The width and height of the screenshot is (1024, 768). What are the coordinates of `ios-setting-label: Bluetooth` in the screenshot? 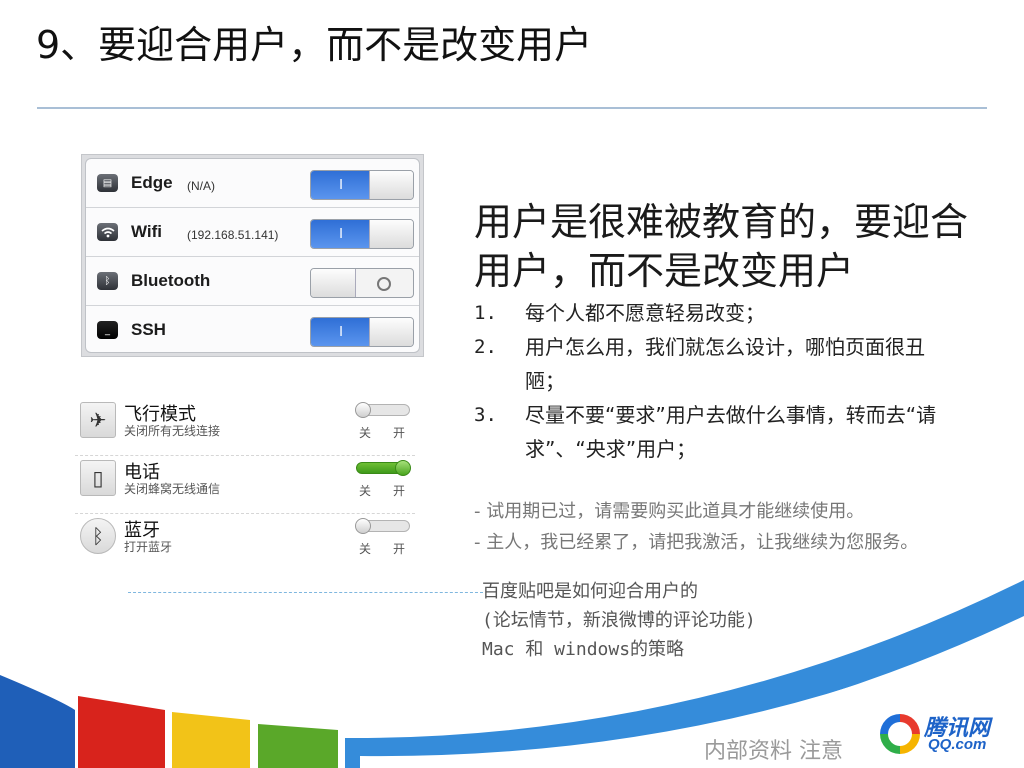 It's located at (171, 280).